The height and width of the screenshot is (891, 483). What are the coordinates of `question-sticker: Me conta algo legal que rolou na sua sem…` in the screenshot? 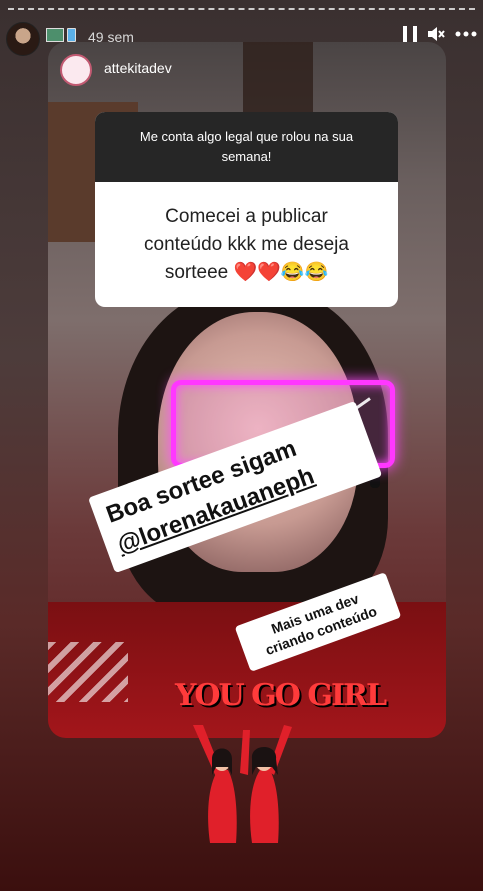 It's located at (246, 209).